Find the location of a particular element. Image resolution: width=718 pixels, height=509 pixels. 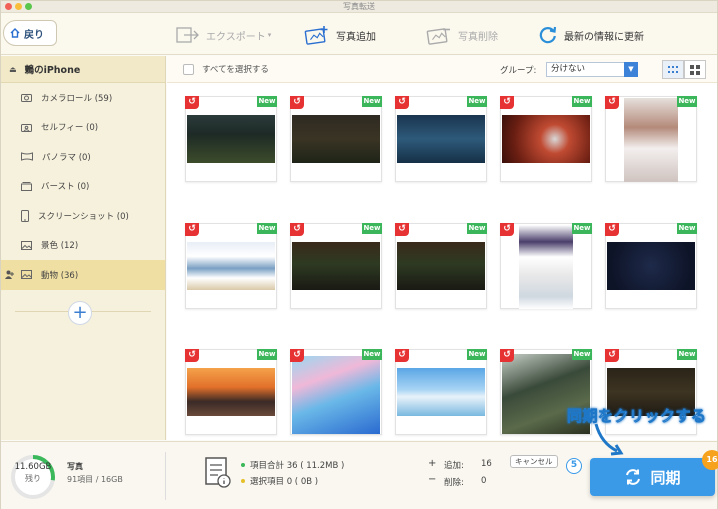

sidebar-item-burst: バースト (0) is located at coordinates (83, 187).